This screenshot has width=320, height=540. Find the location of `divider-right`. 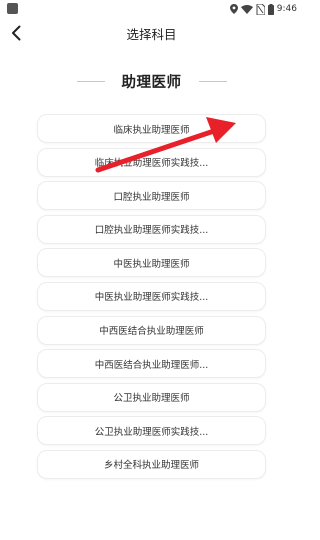

divider-right is located at coordinates (212, 81).